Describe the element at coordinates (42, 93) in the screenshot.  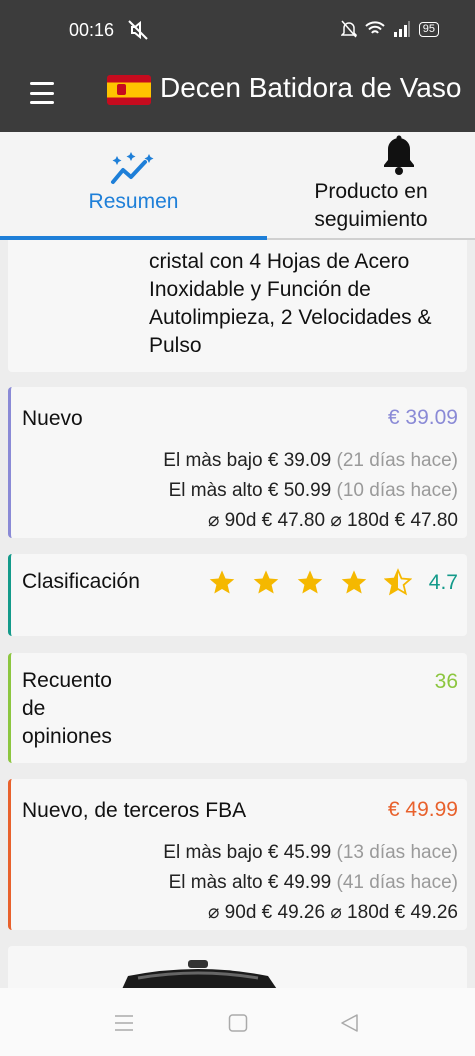
I see `menu-icon` at that location.